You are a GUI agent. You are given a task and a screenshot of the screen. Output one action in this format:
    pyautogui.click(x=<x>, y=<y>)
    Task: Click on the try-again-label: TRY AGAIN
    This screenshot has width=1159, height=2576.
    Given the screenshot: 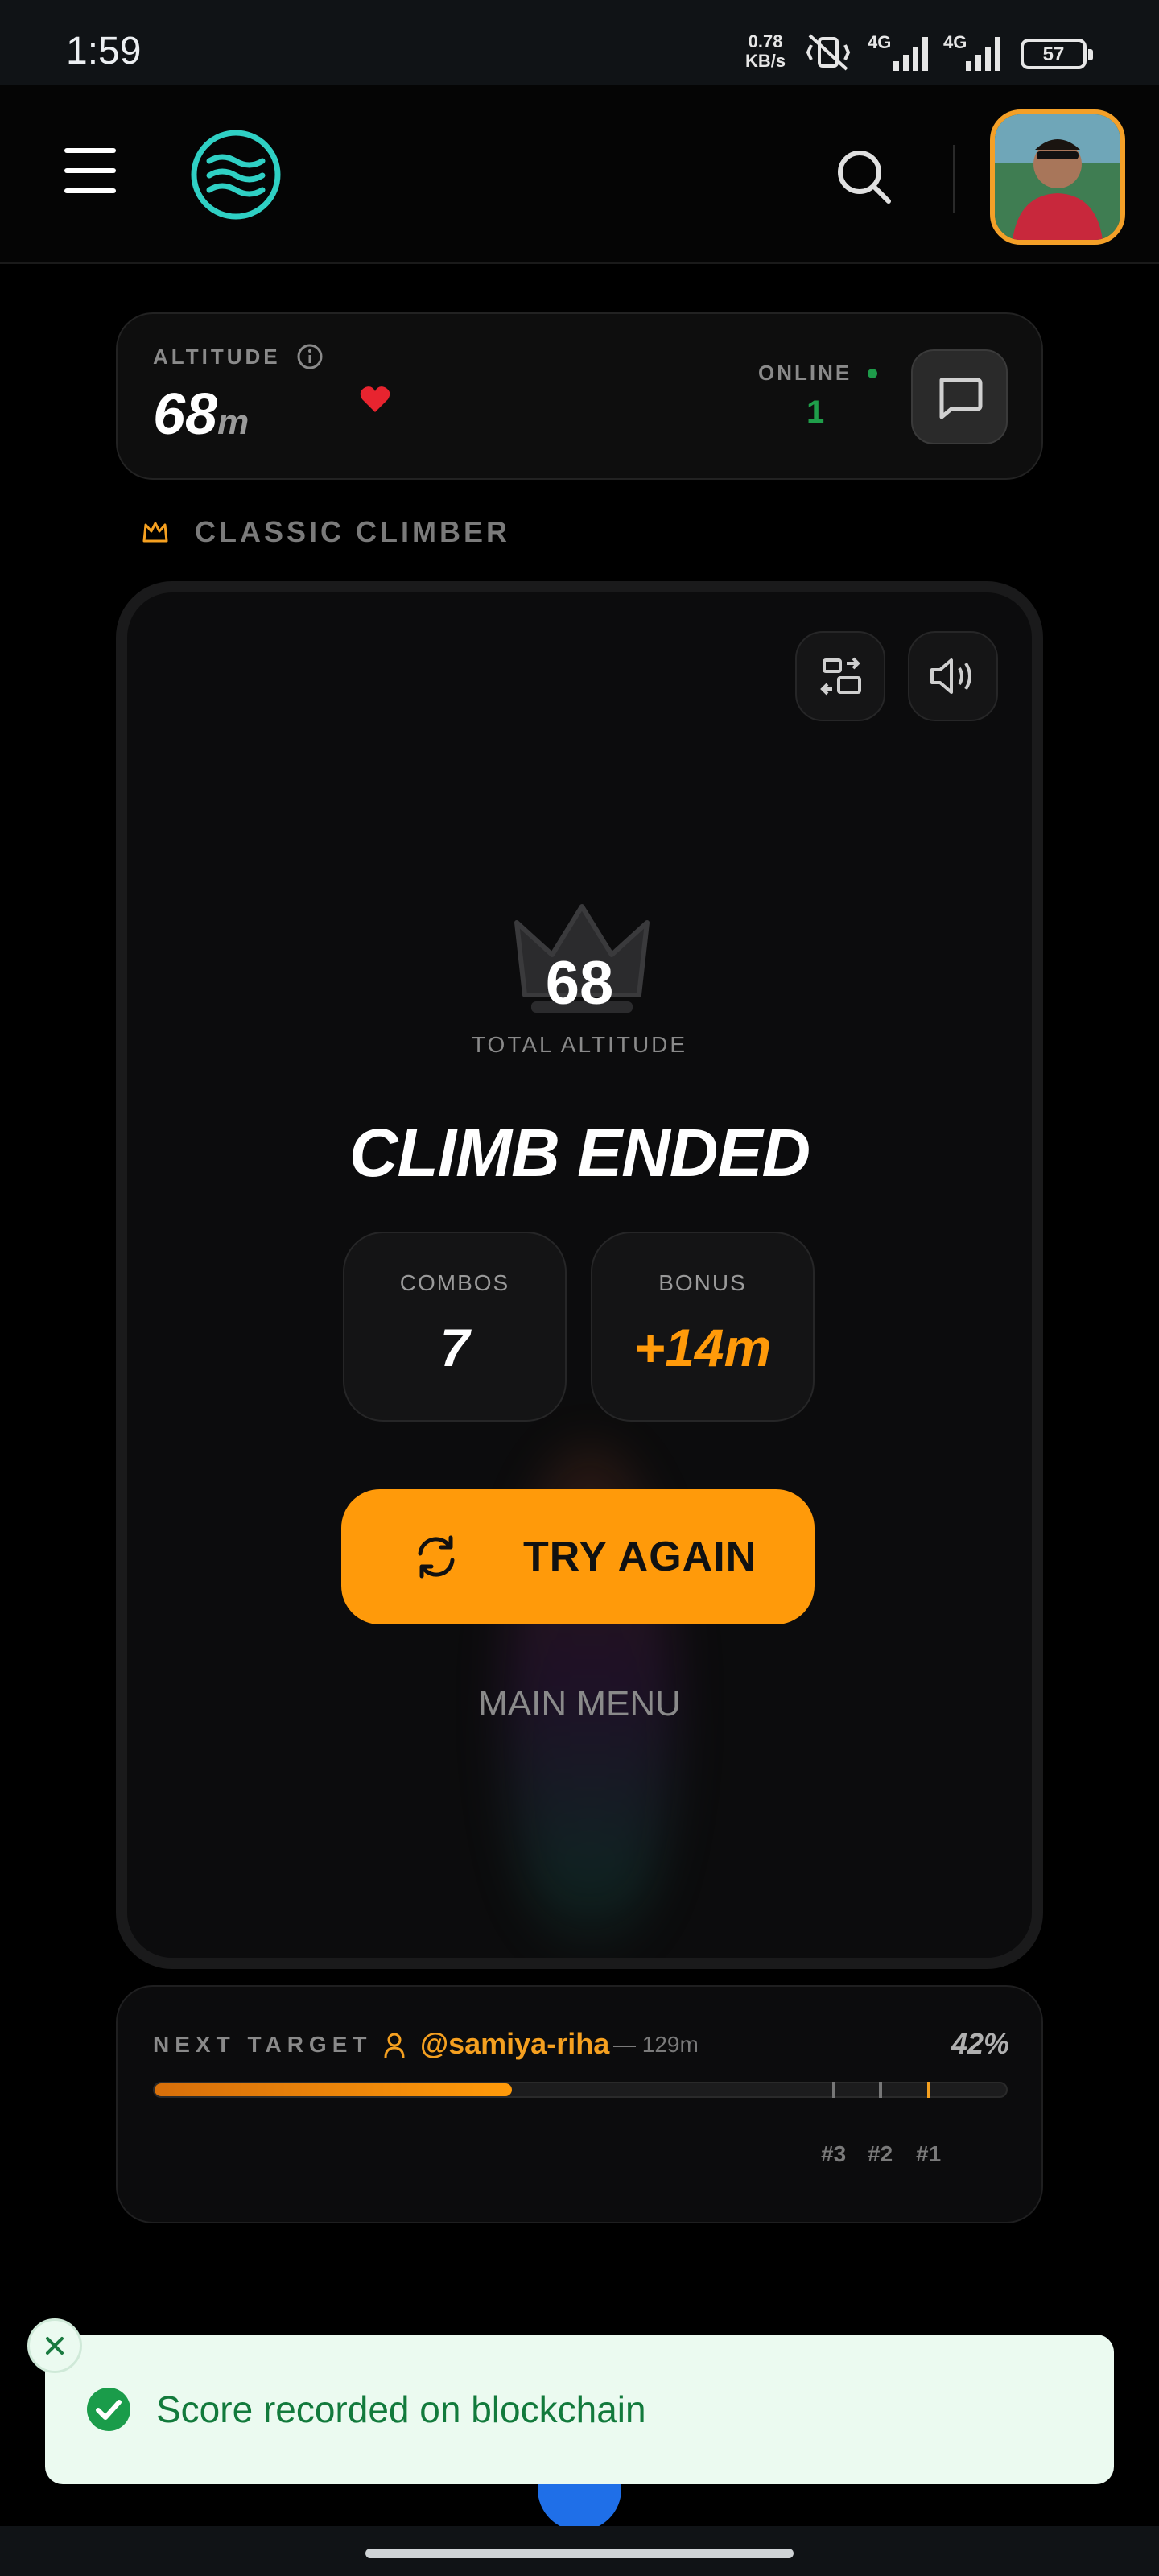 What is the action you would take?
    pyautogui.click(x=640, y=1557)
    